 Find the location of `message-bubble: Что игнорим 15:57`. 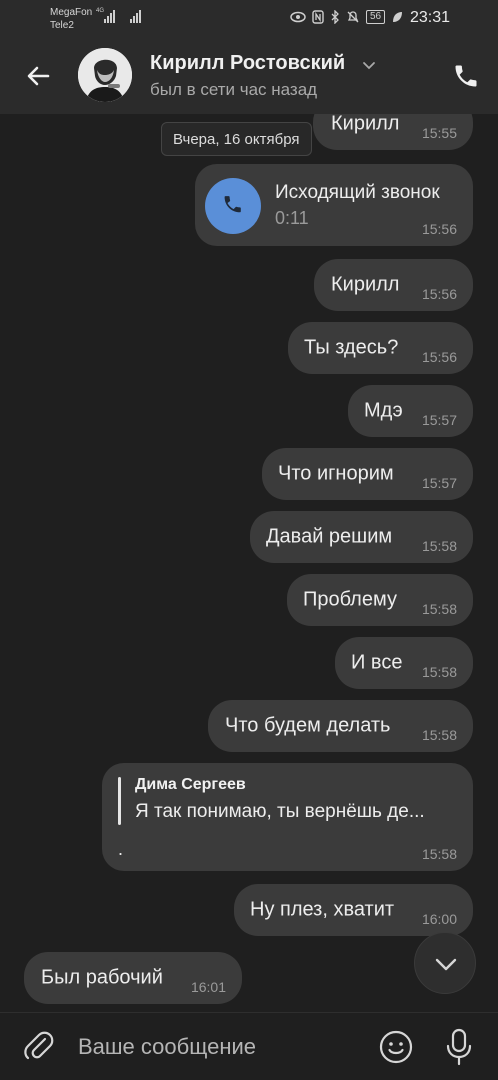

message-bubble: Что игнорим 15:57 is located at coordinates (367, 474).